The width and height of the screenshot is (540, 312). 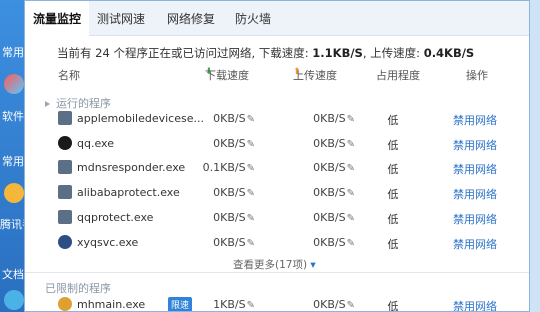 I want to click on process-name: alibabaprotect.exe, so click(x=128, y=192).